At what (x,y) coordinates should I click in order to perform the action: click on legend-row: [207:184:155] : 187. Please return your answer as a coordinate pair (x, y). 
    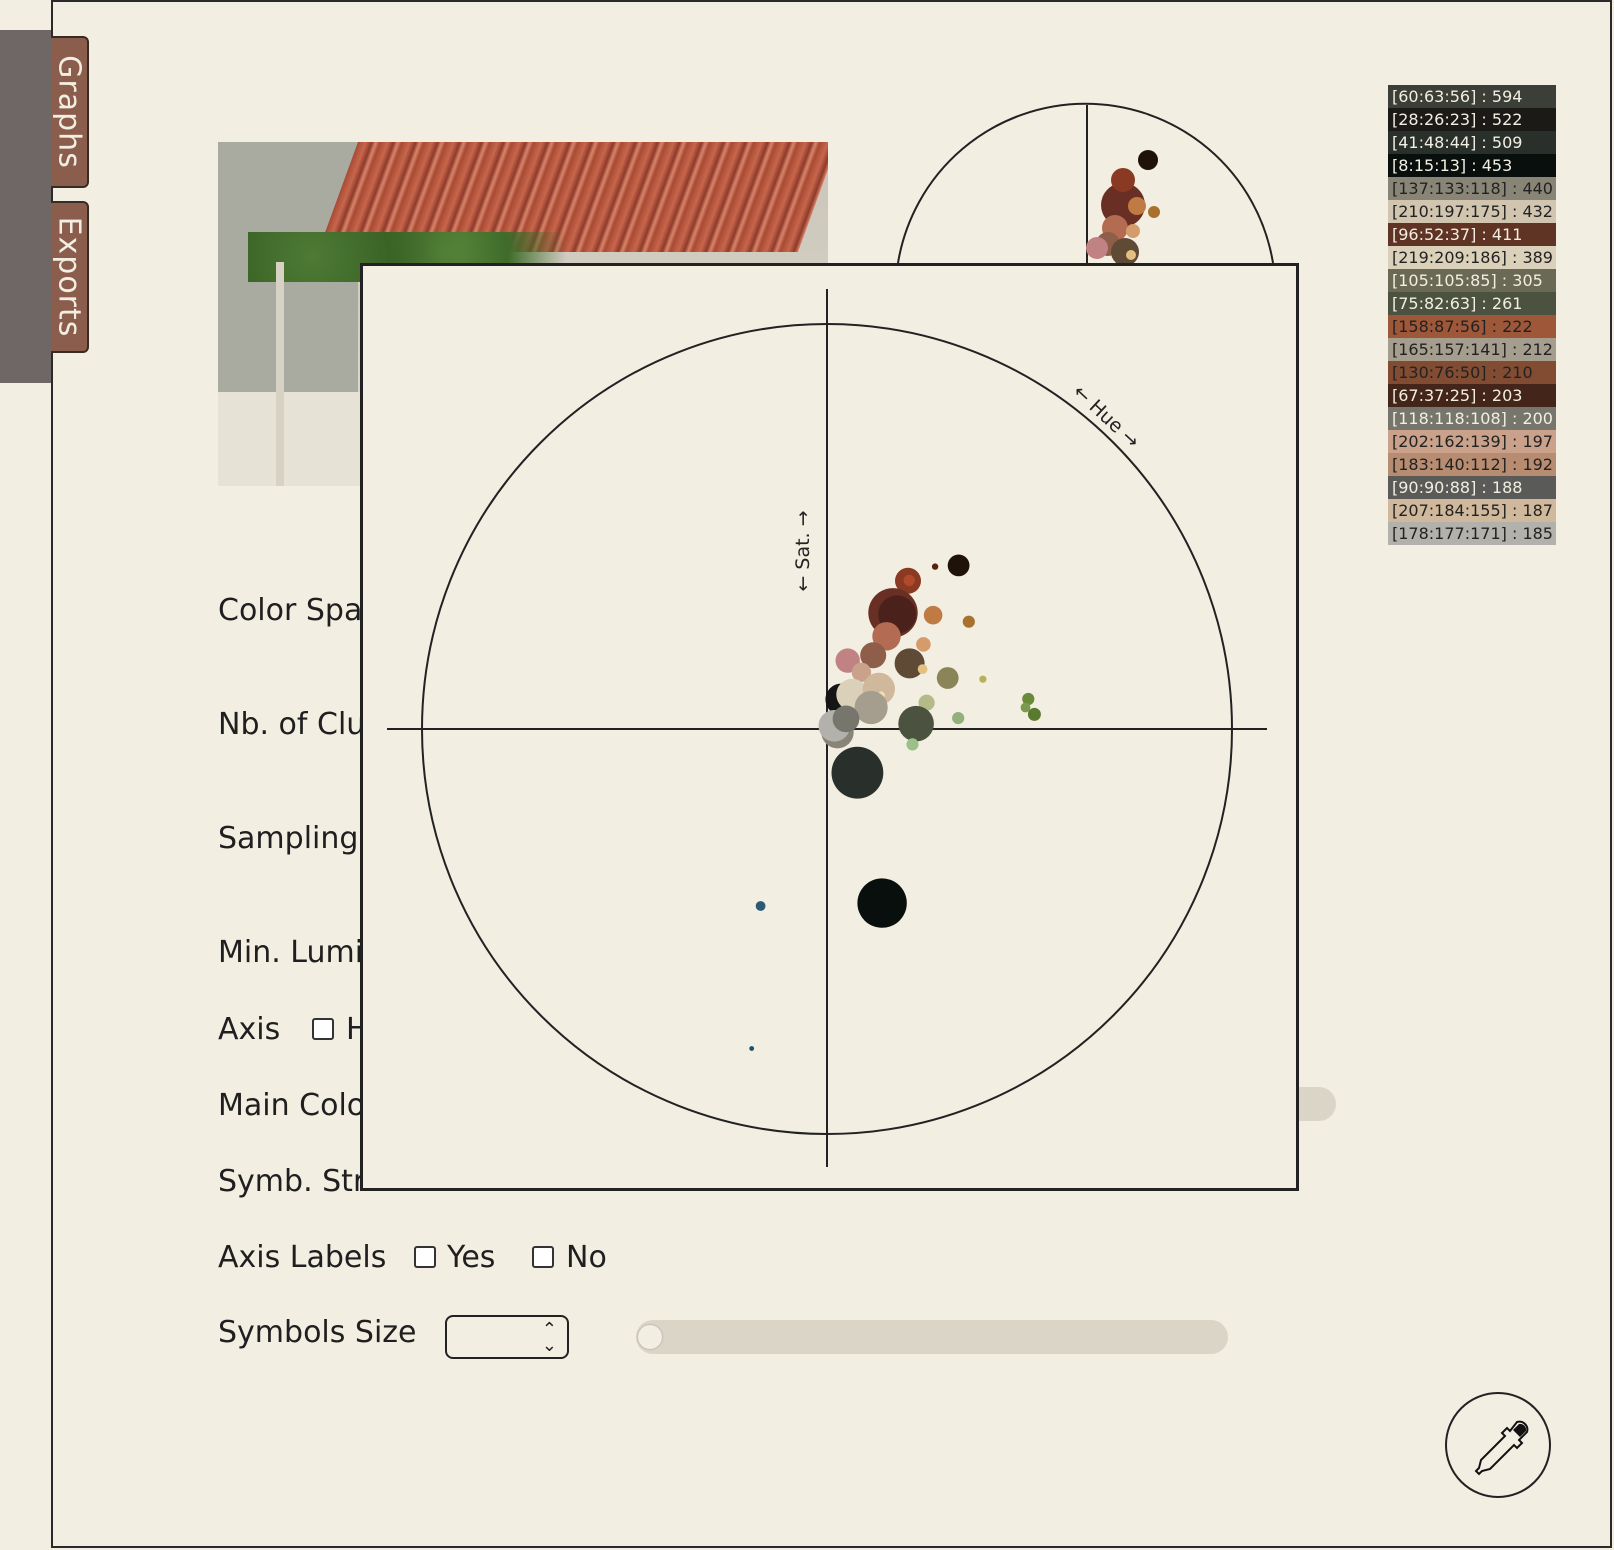
    Looking at the image, I should click on (1472, 510).